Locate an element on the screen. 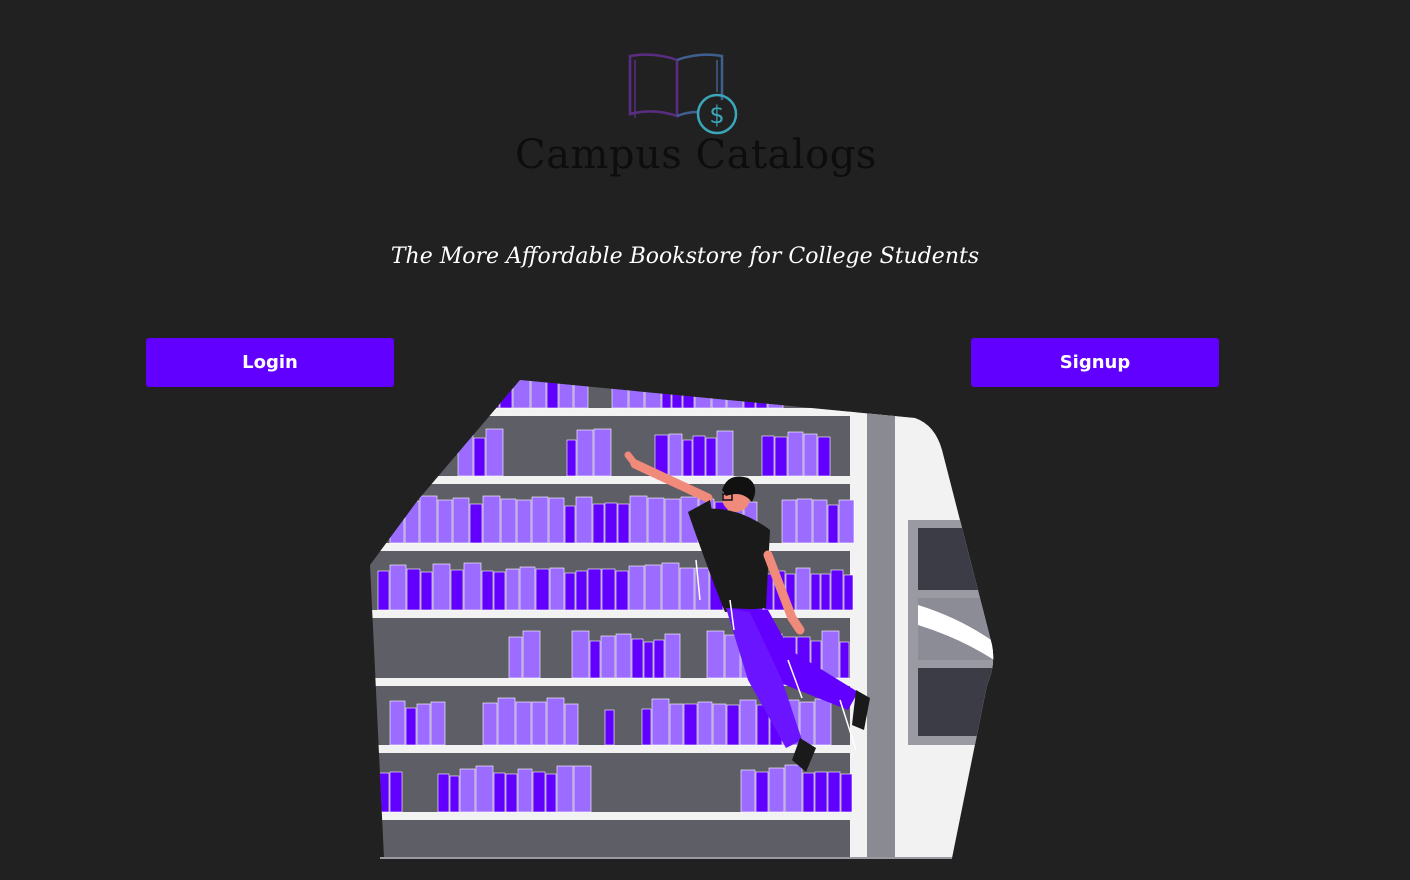  open-book-dollar-icon: $ is located at coordinates (683, 94).